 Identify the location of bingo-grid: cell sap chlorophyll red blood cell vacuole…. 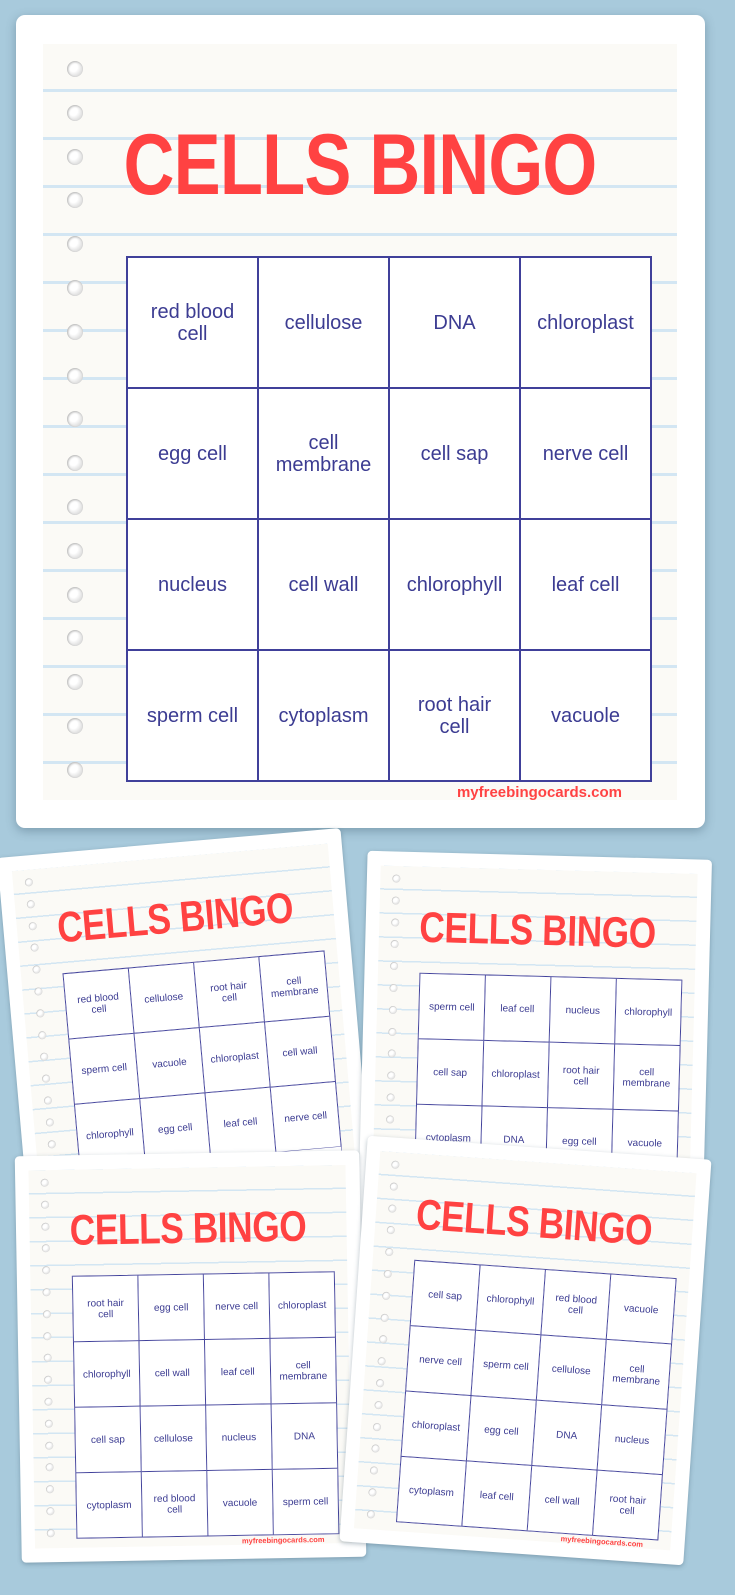
(536, 1400).